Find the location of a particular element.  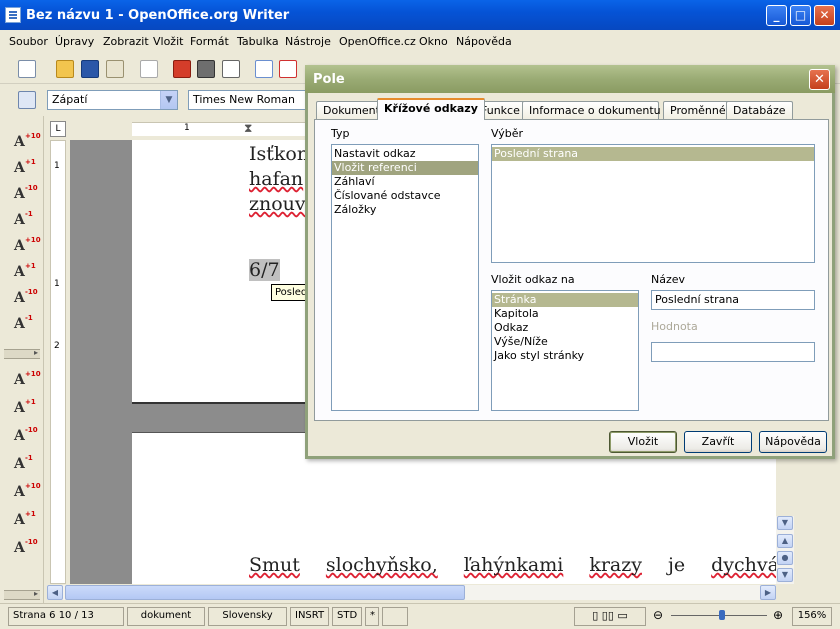

reference-option: Jako styl stránky is located at coordinates (565, 356).